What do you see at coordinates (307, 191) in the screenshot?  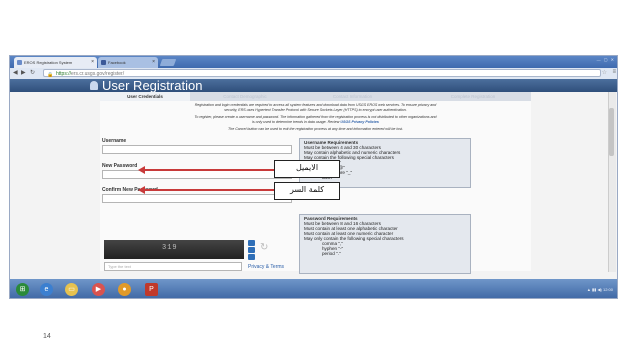 I see `password-callout: كلمة السر` at bounding box center [307, 191].